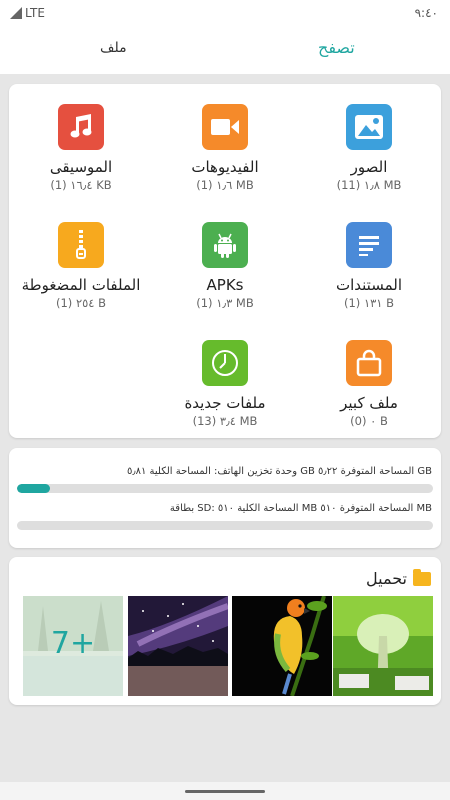 This screenshot has width=450, height=800. I want to click on navigation-bar, so click(225, 791).